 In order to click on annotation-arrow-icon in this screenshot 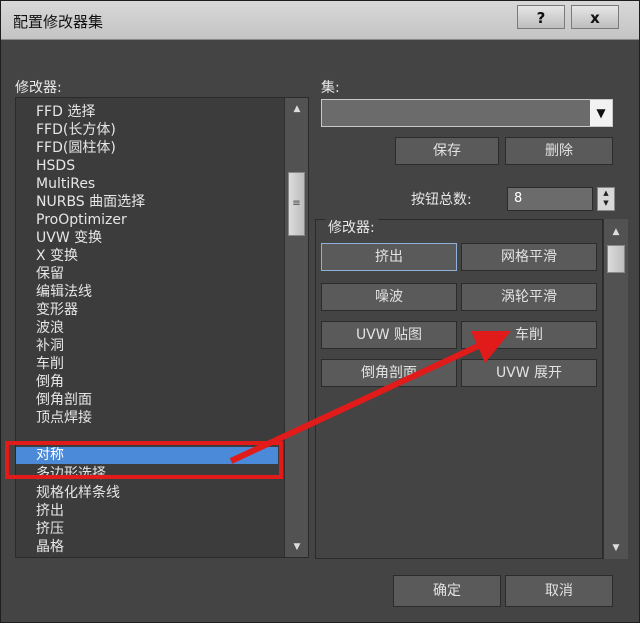, I will do `click(370, 397)`.